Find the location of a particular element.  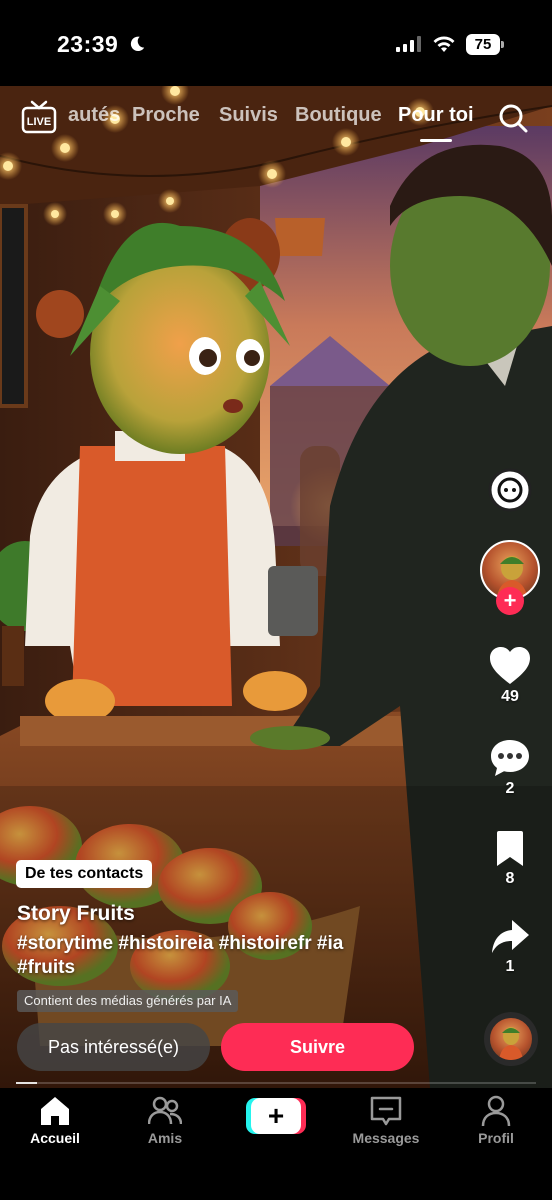

nav-friends-label: Amis is located at coordinates (165, 1138).